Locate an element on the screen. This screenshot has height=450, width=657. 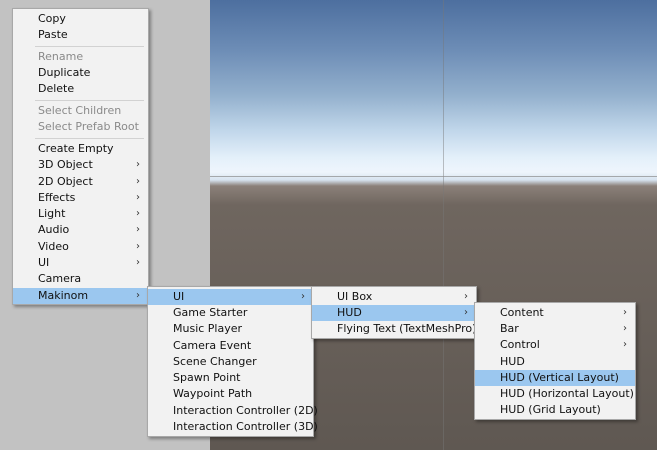
menu-item-hud-grid-layout: HUD (Grid Layout) is located at coordinates (555, 410).